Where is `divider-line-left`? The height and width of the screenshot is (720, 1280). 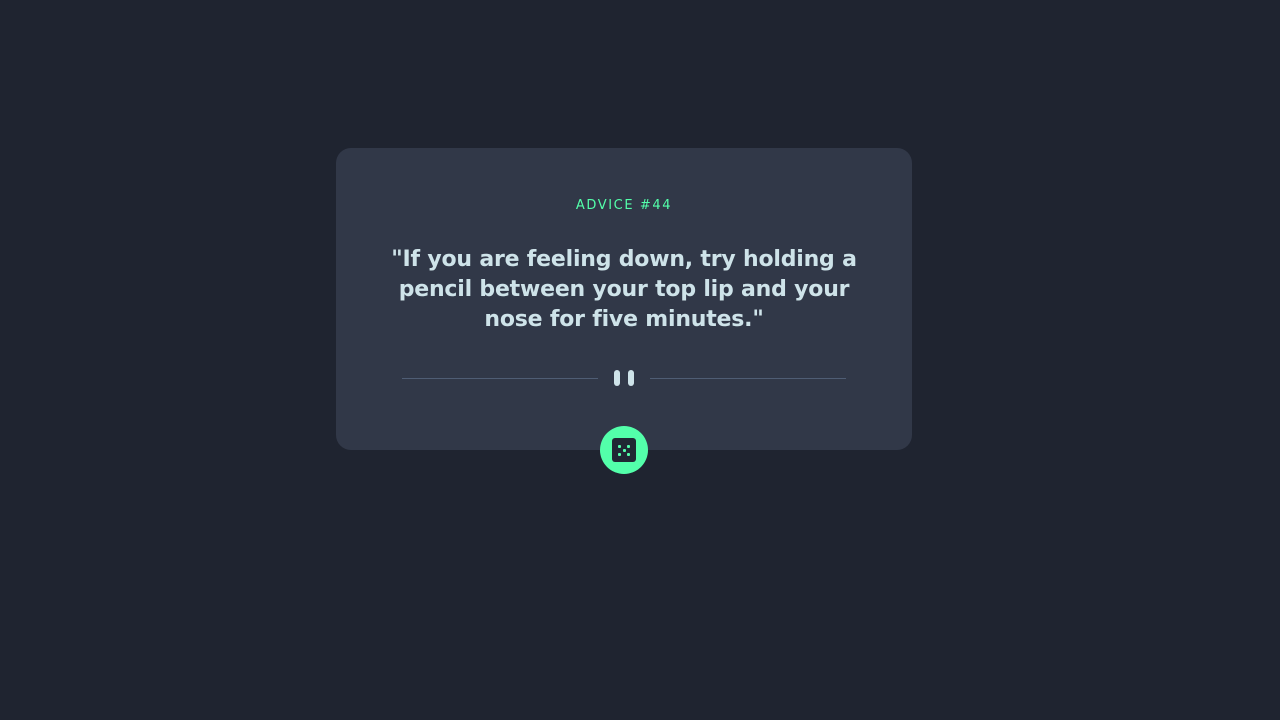
divider-line-left is located at coordinates (500, 378).